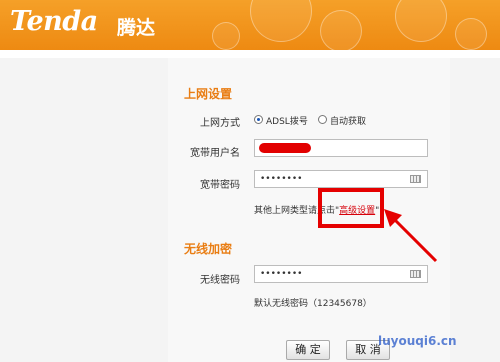  I want to click on wireless-password-label: 无线密码, so click(220, 280).